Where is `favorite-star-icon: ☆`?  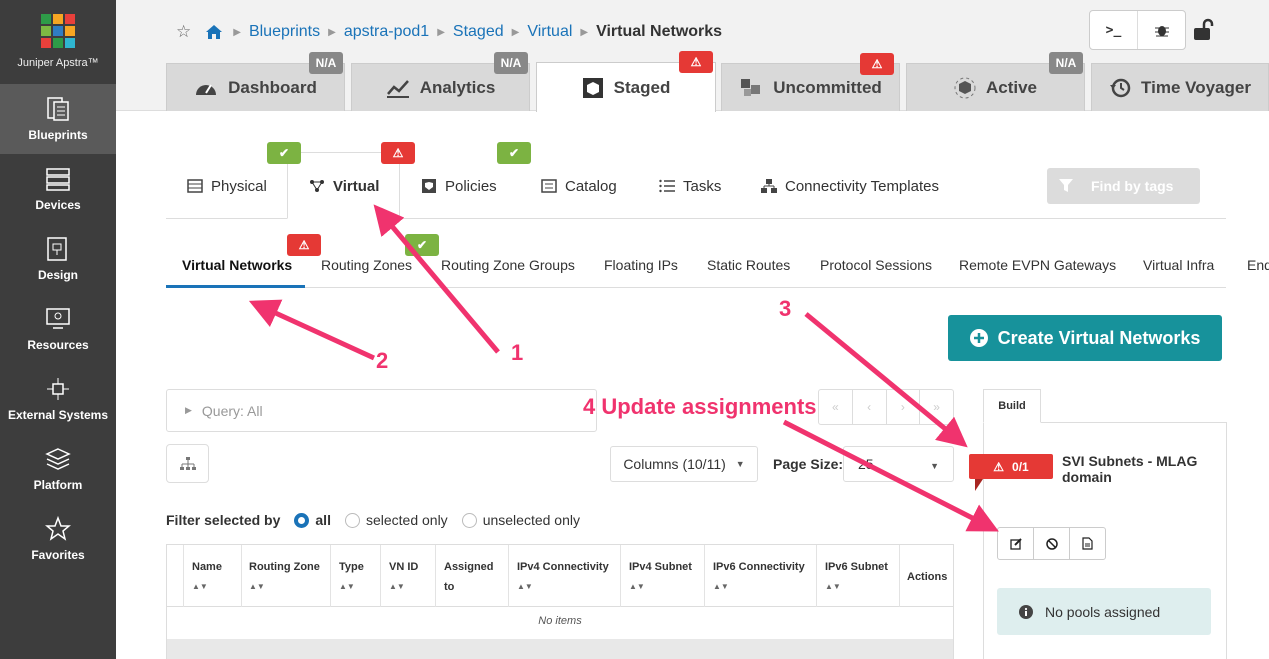 favorite-star-icon: ☆ is located at coordinates (183, 32).